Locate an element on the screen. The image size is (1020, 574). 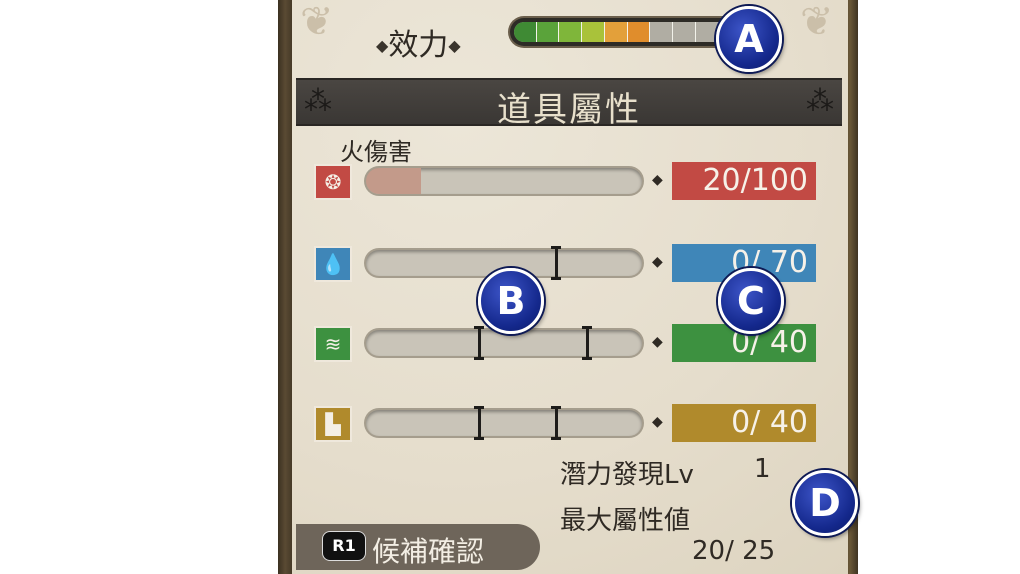
max-attribute-value: 20/ 25 is located at coordinates (734, 551).